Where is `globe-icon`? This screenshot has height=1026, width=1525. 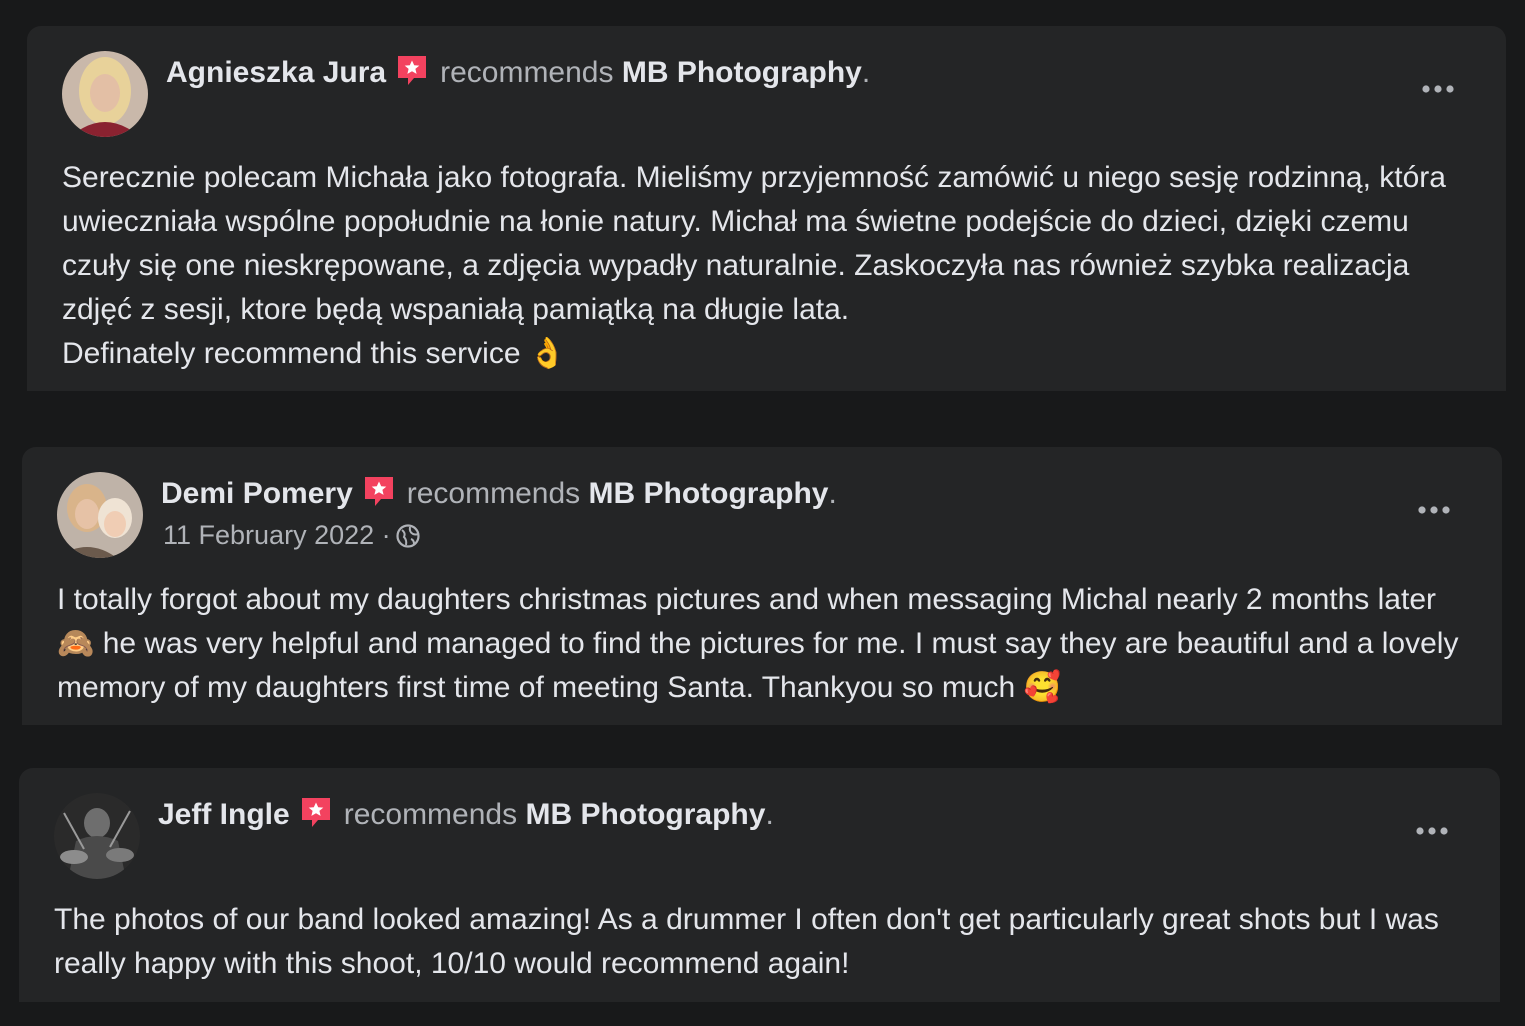
globe-icon is located at coordinates (408, 536).